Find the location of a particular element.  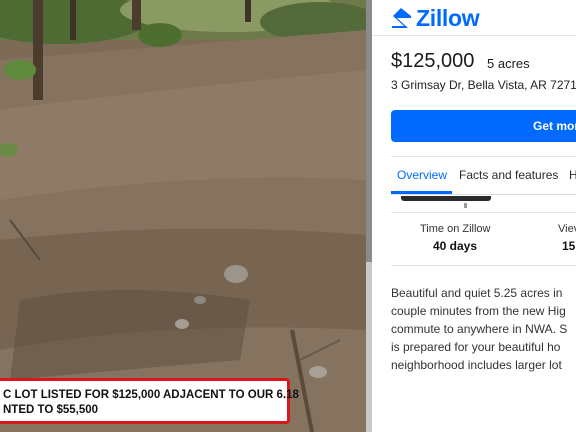

zillow-house-icon is located at coordinates (401, 18).